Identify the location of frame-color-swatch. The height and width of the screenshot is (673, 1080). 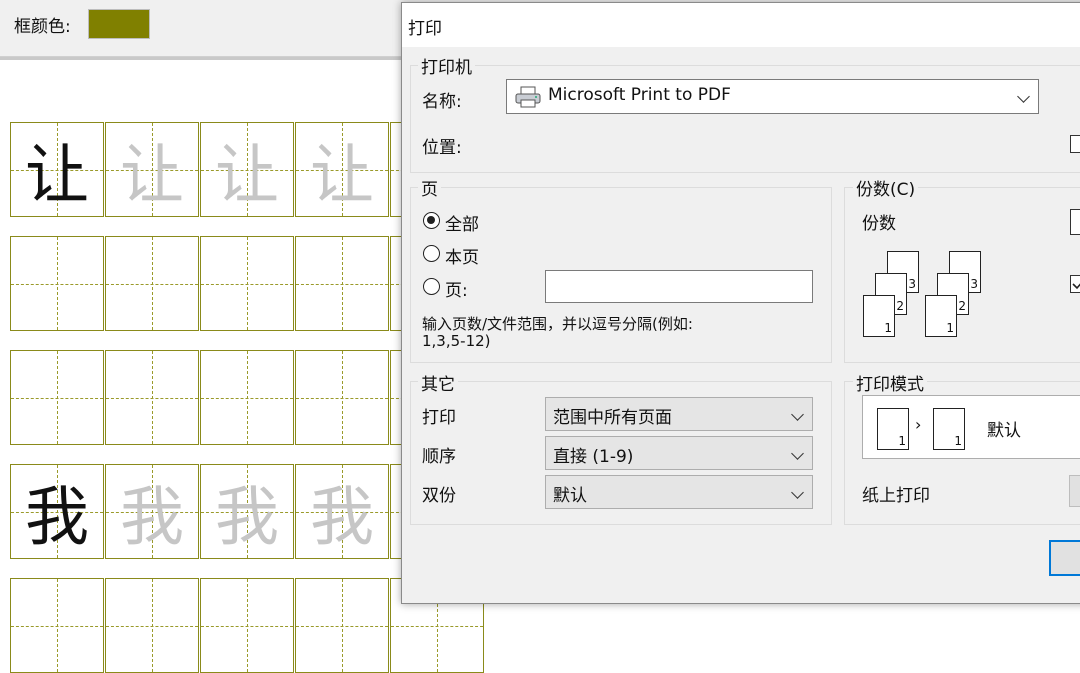
(119, 24).